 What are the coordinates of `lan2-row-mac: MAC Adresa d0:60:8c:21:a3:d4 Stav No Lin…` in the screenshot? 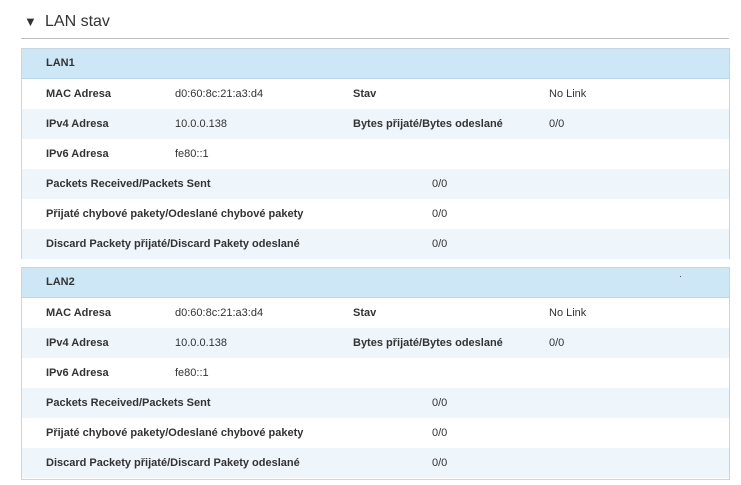 It's located at (375, 313).